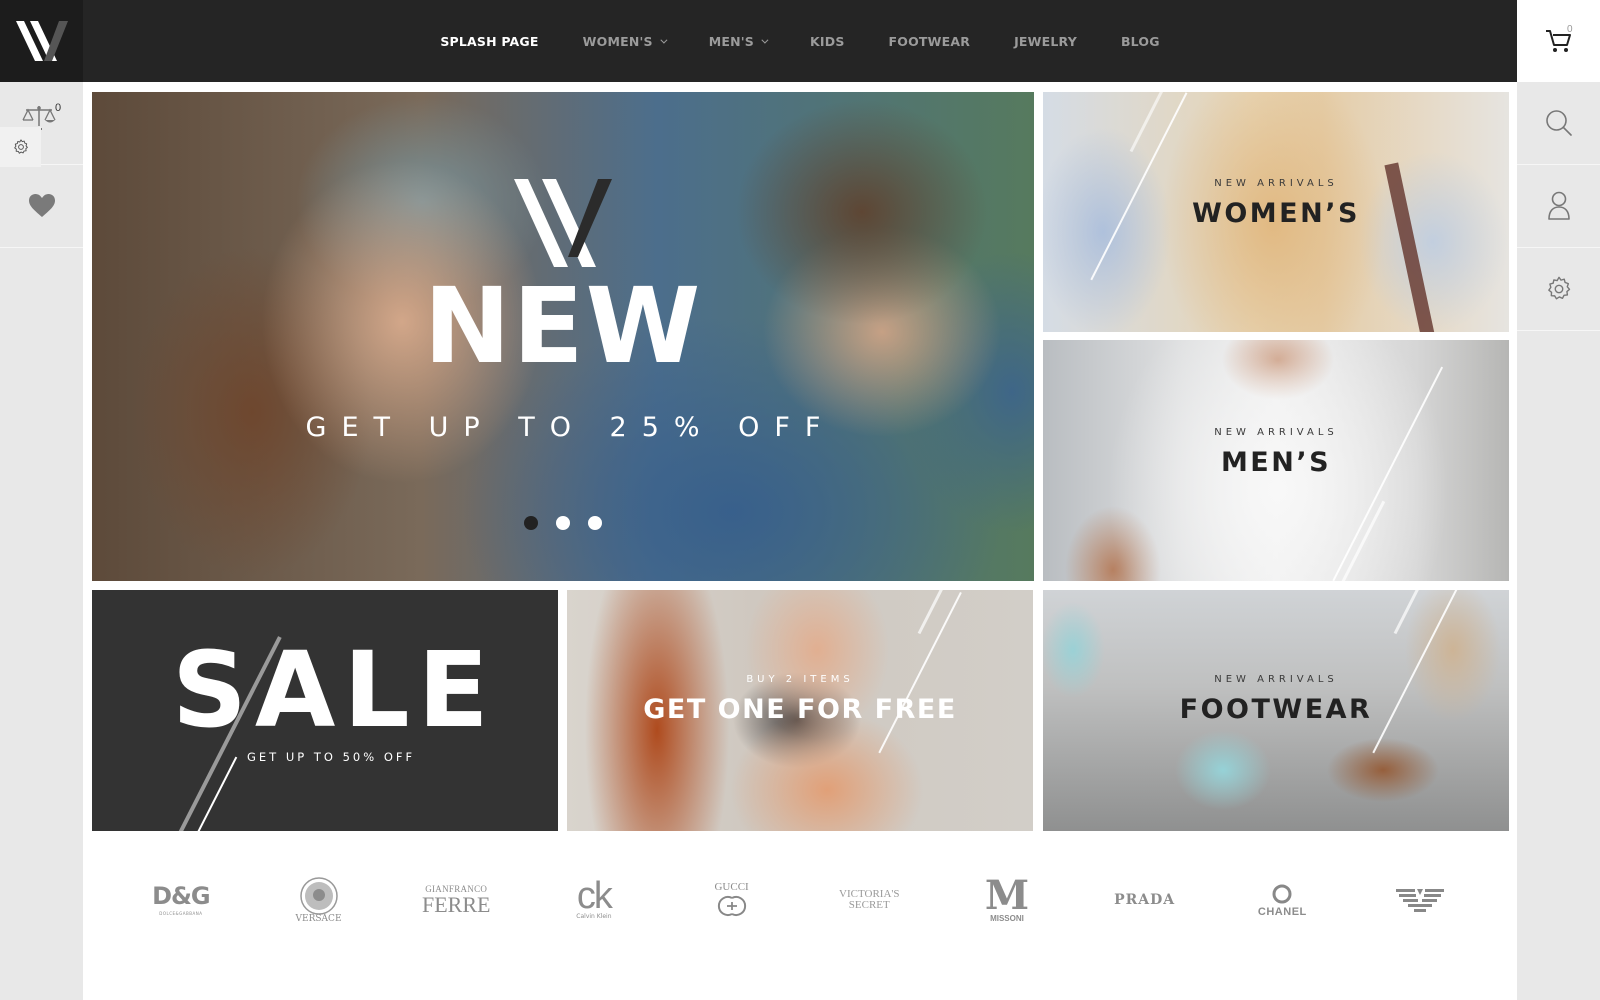 This screenshot has width=1600, height=1000. What do you see at coordinates (334, 690) in the screenshot?
I see `sale-title: SALE` at bounding box center [334, 690].